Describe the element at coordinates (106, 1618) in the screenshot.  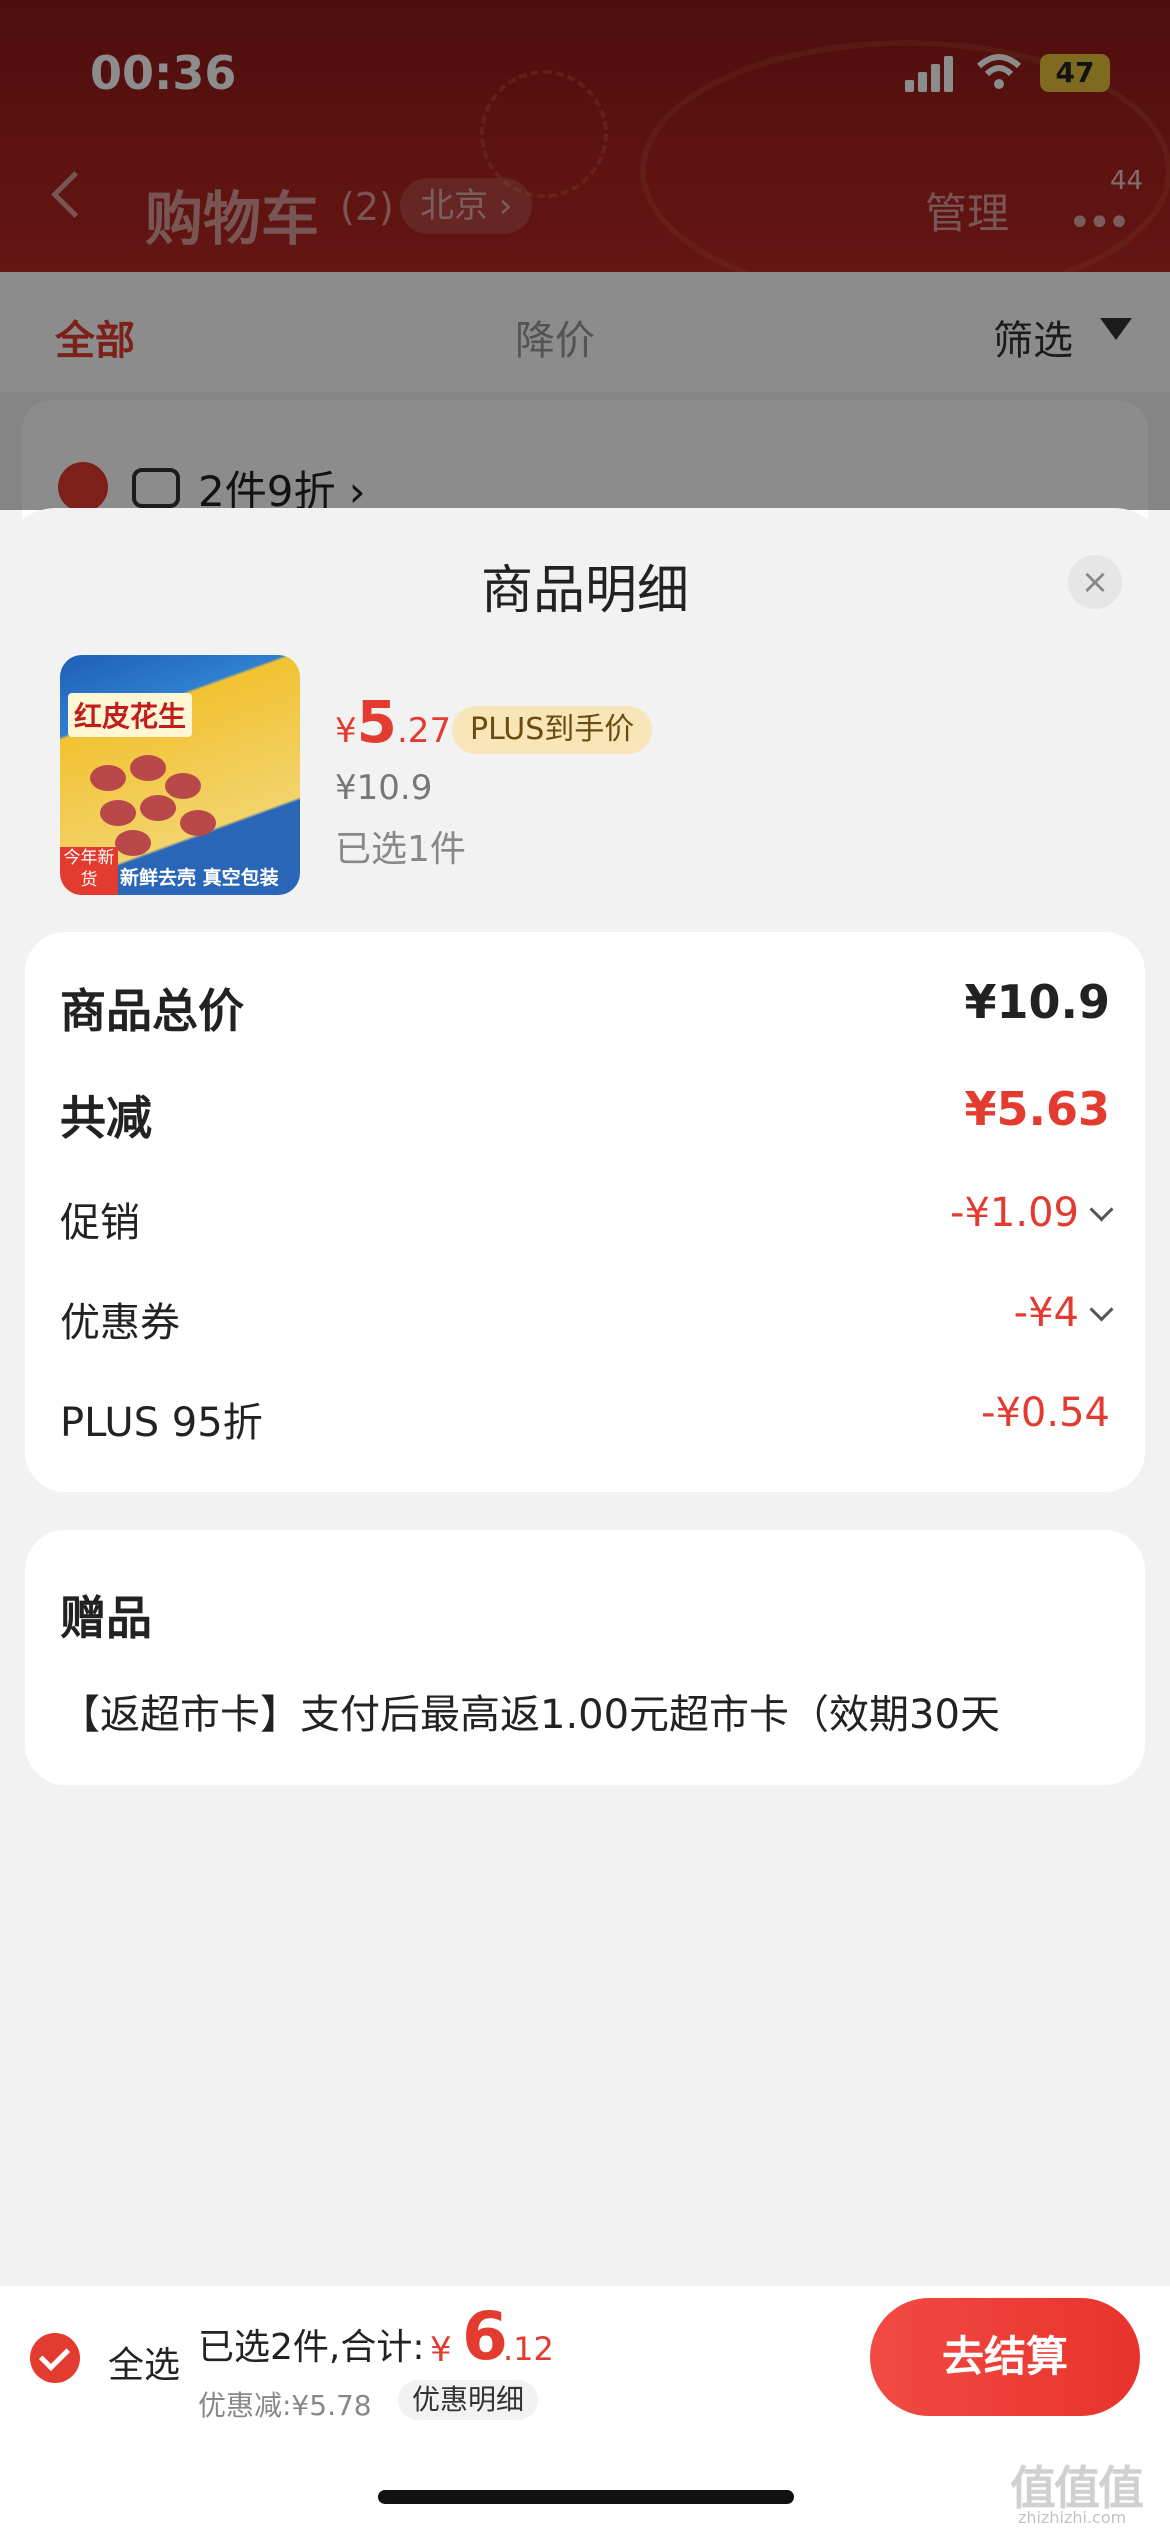
I see `gift-title: 赠品` at that location.